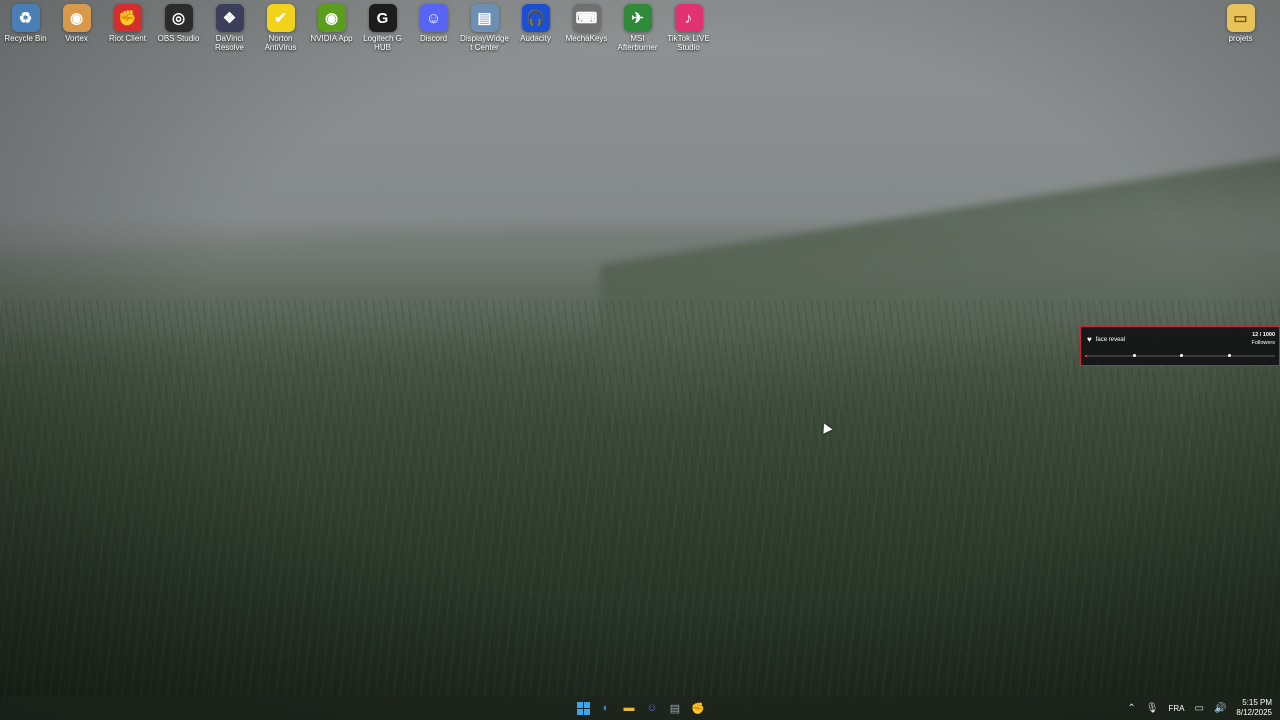 Image resolution: width=1280 pixels, height=720 pixels. I want to click on start-button, so click(583, 708).